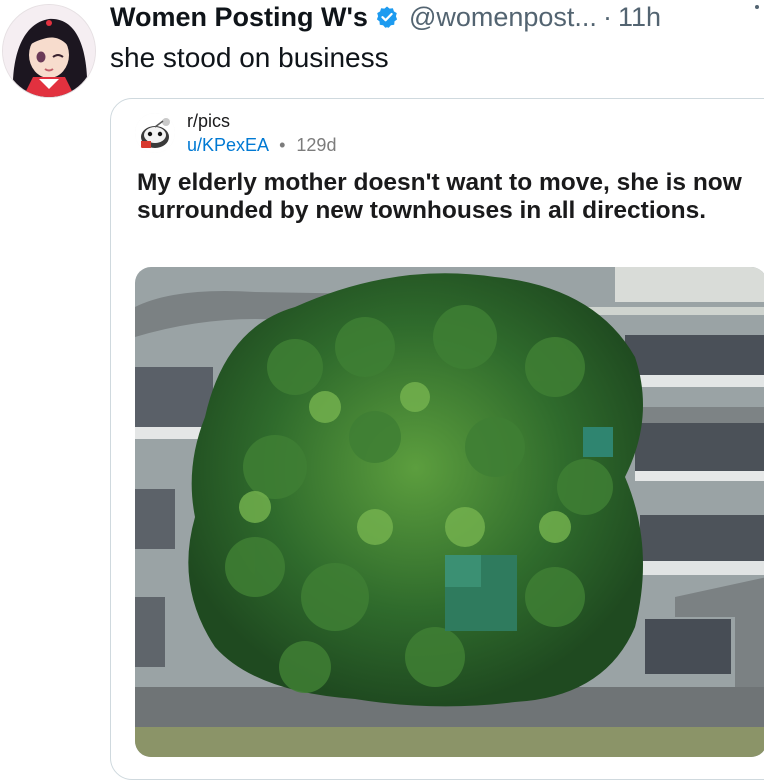 This screenshot has height=780, width=764. Describe the element at coordinates (49, 51) in the screenshot. I see `profile-avatar` at that location.